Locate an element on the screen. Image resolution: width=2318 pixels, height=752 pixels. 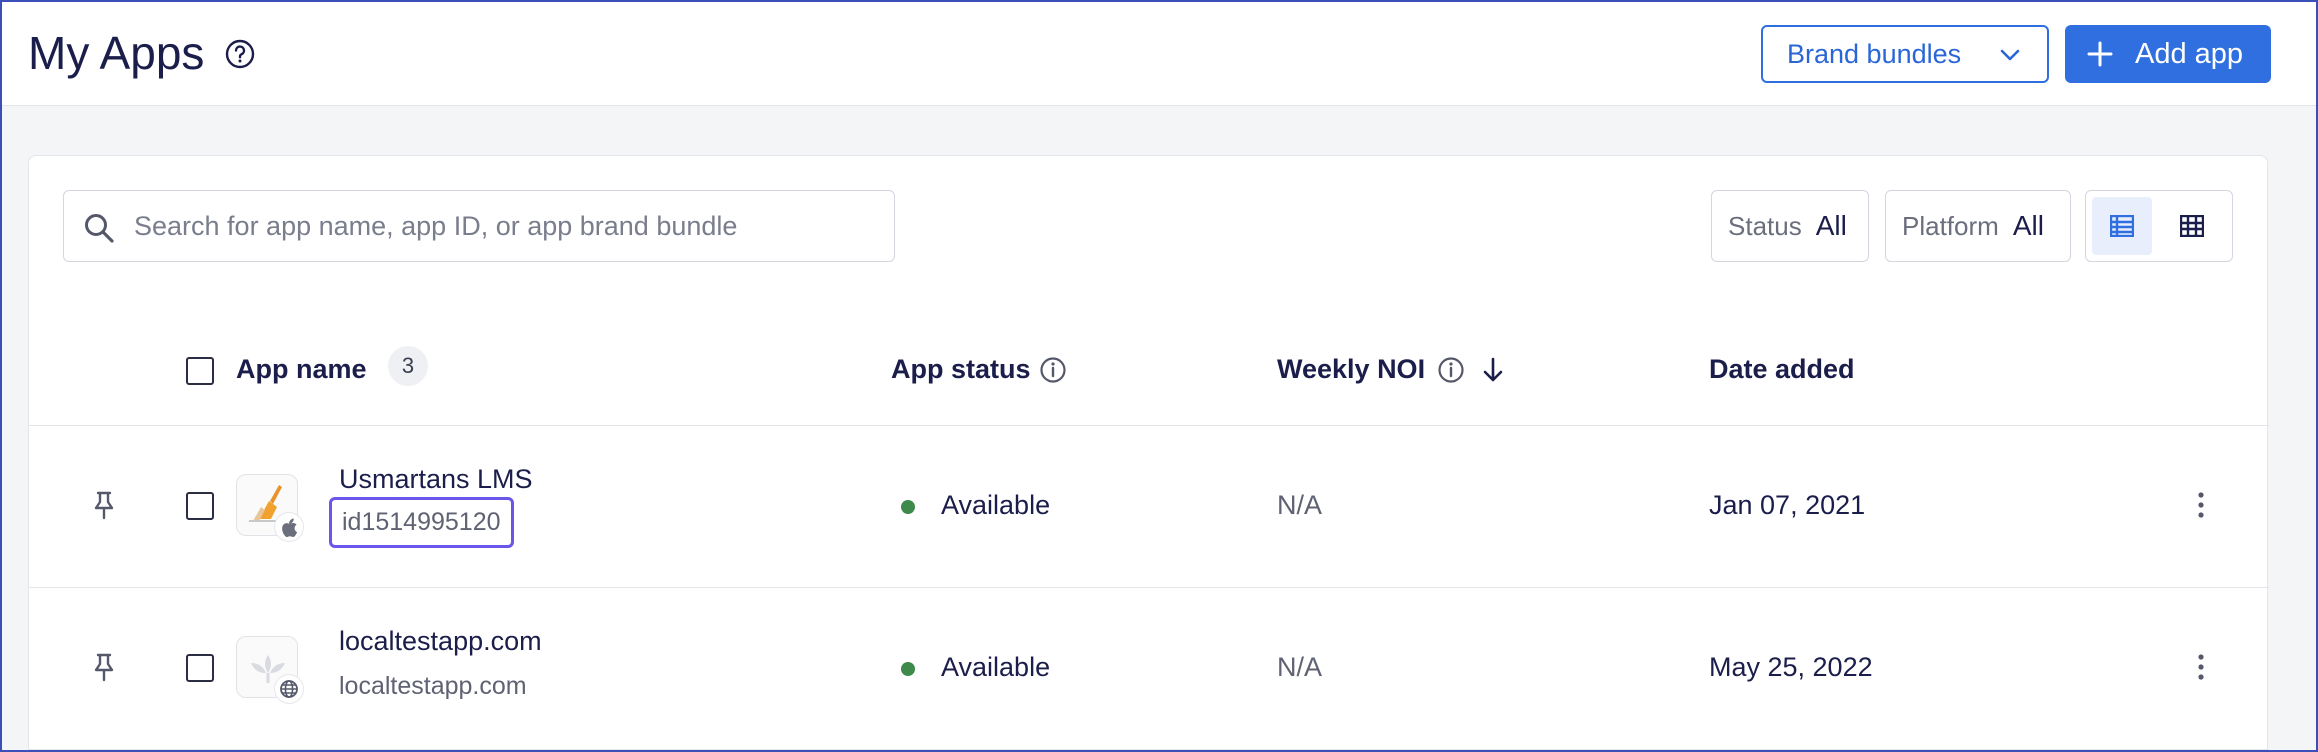
globe-icon is located at coordinates (289, 689).